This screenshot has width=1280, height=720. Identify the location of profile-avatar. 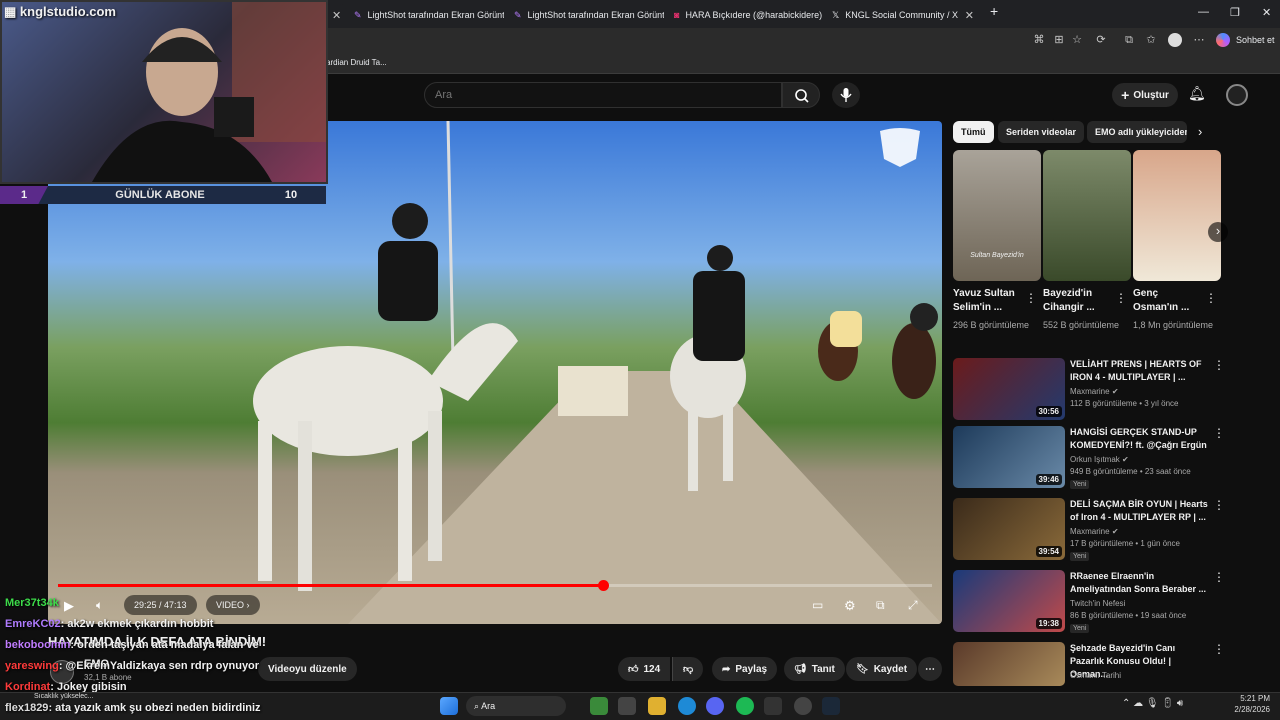
(1175, 40).